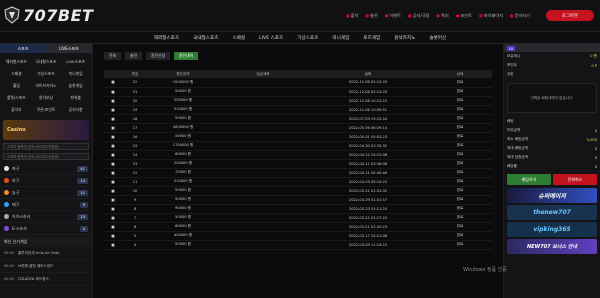 The image size is (600, 298). I want to click on toplink-inquiry: ●문의하기, so click(520, 16).